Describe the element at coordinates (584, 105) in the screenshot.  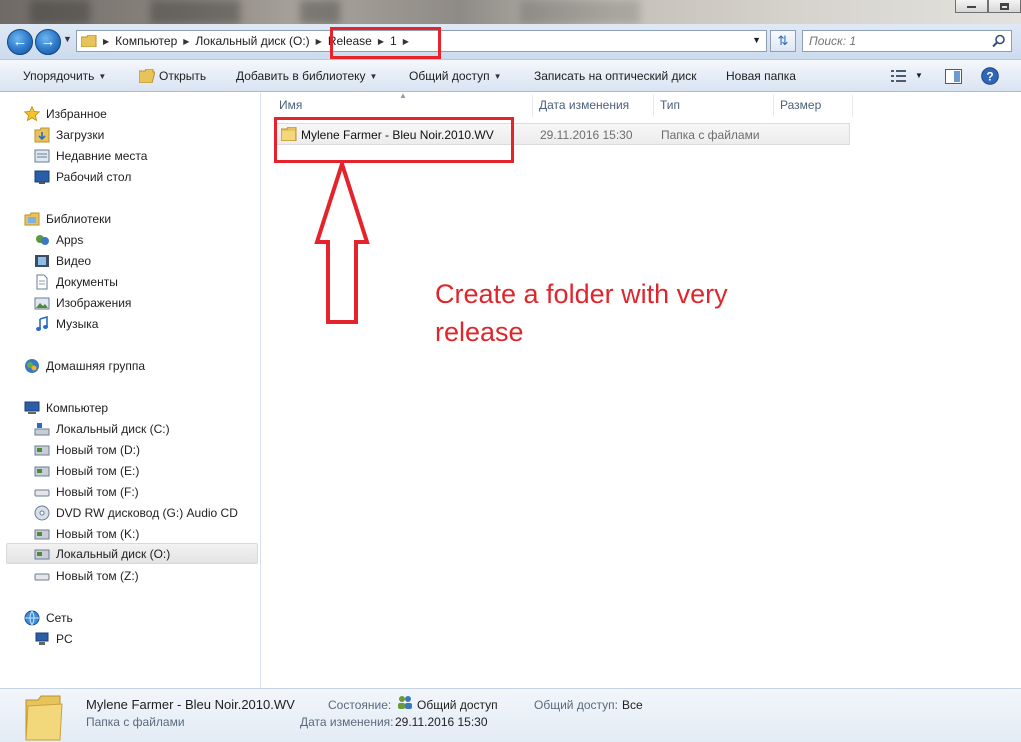
I see `column-header-date: Дата изменения` at that location.